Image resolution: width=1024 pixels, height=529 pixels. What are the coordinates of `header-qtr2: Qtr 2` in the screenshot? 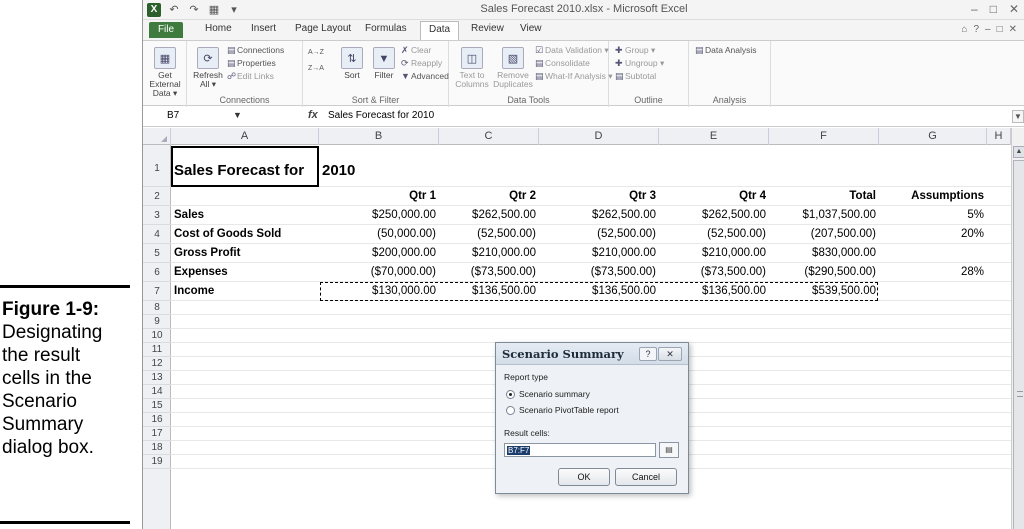 It's located at (489, 196).